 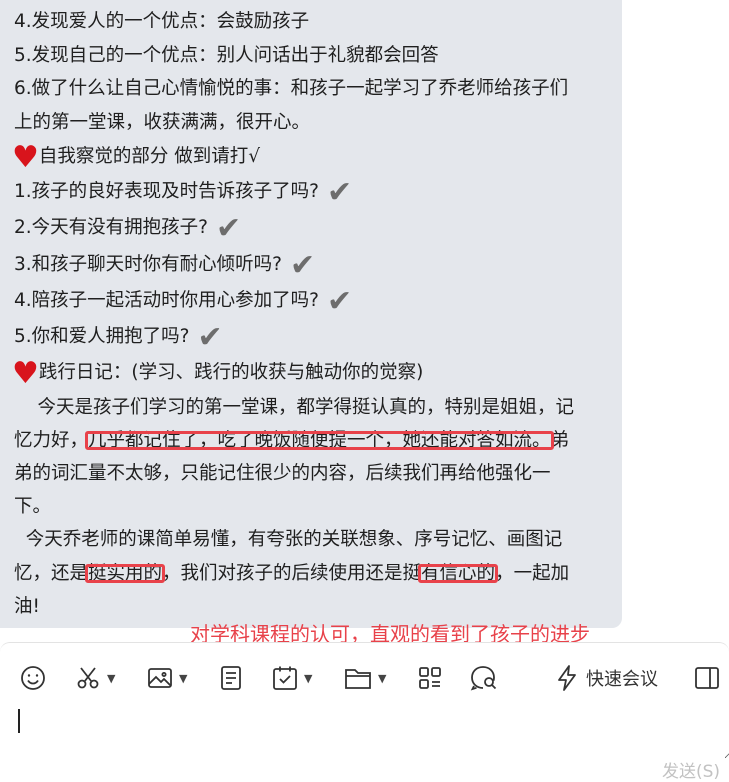 I want to click on message-line: ♥践行日记：(学习、践行的收获与触动你的觉察), so click(x=218, y=373).